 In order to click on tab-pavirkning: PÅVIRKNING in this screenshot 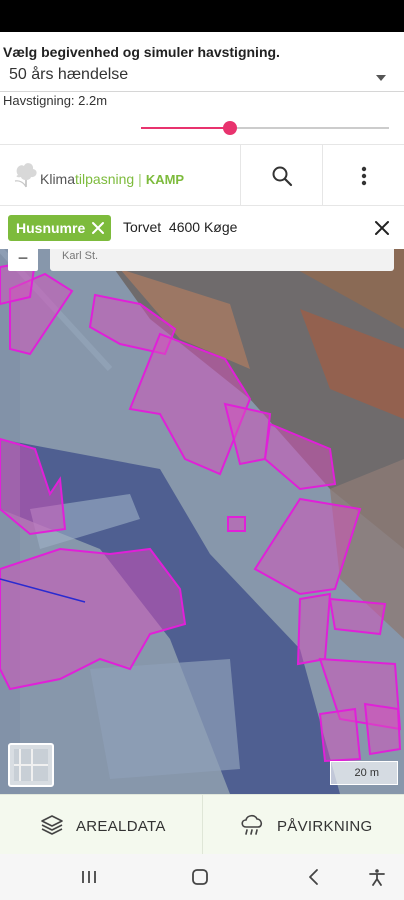, I will do `click(303, 825)`.